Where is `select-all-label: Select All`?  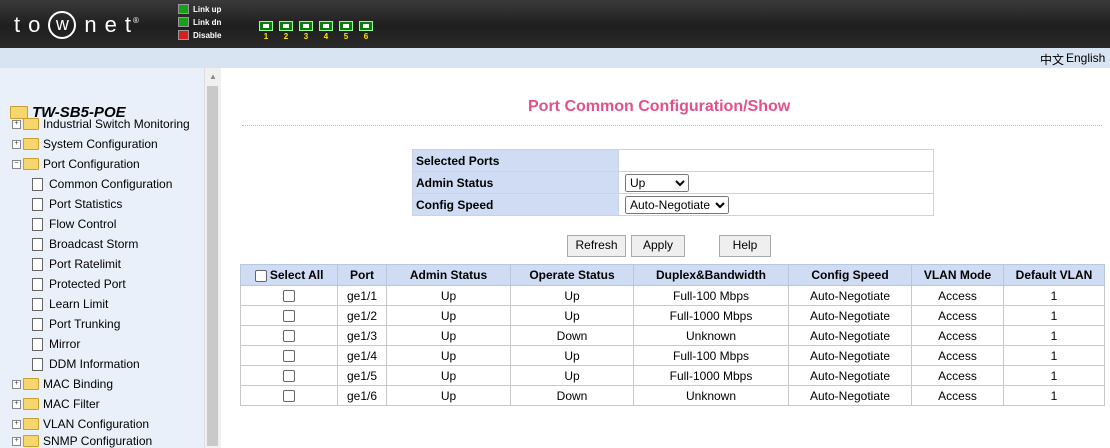
select-all-label: Select All is located at coordinates (296, 275).